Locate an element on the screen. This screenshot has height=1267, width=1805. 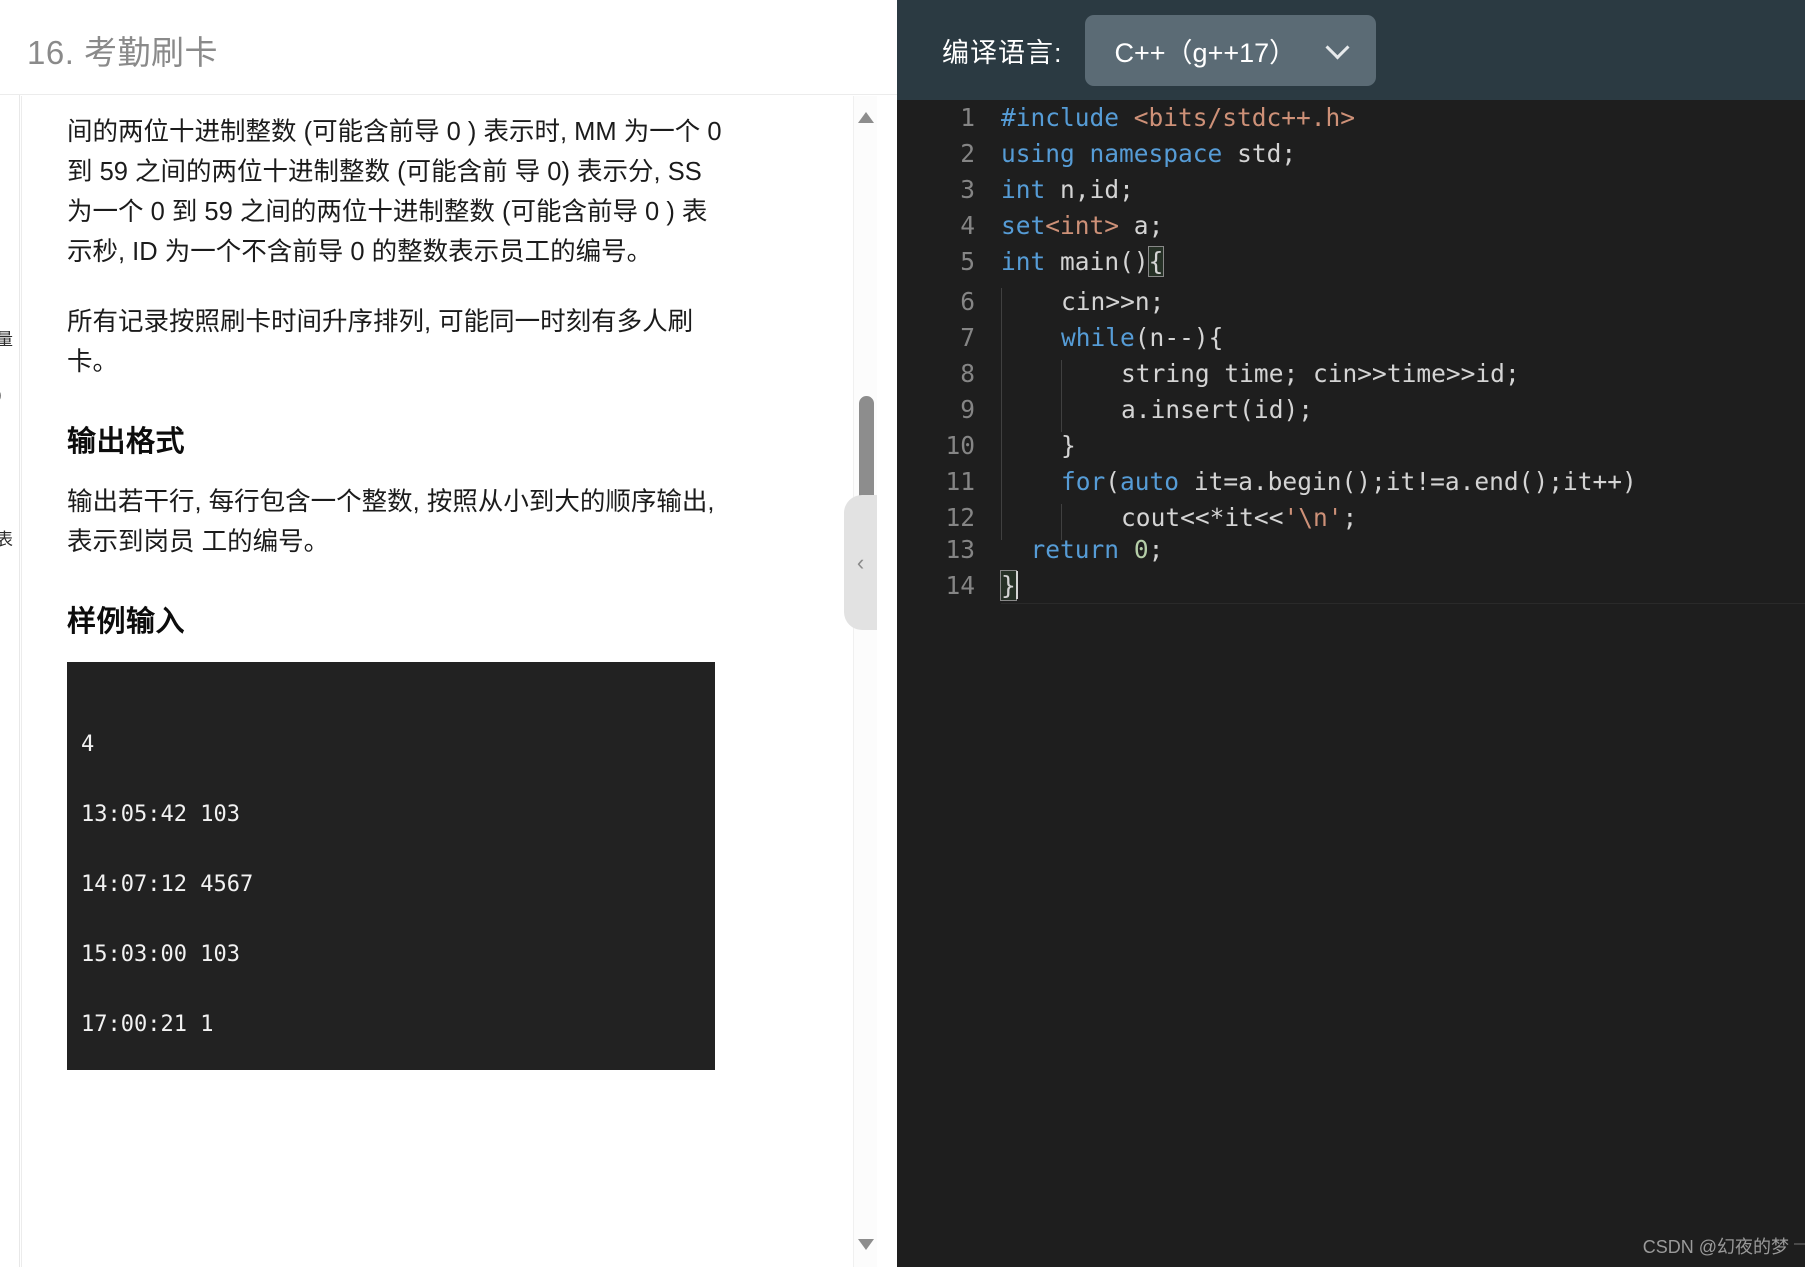
line-number: 13 is located at coordinates (960, 549).